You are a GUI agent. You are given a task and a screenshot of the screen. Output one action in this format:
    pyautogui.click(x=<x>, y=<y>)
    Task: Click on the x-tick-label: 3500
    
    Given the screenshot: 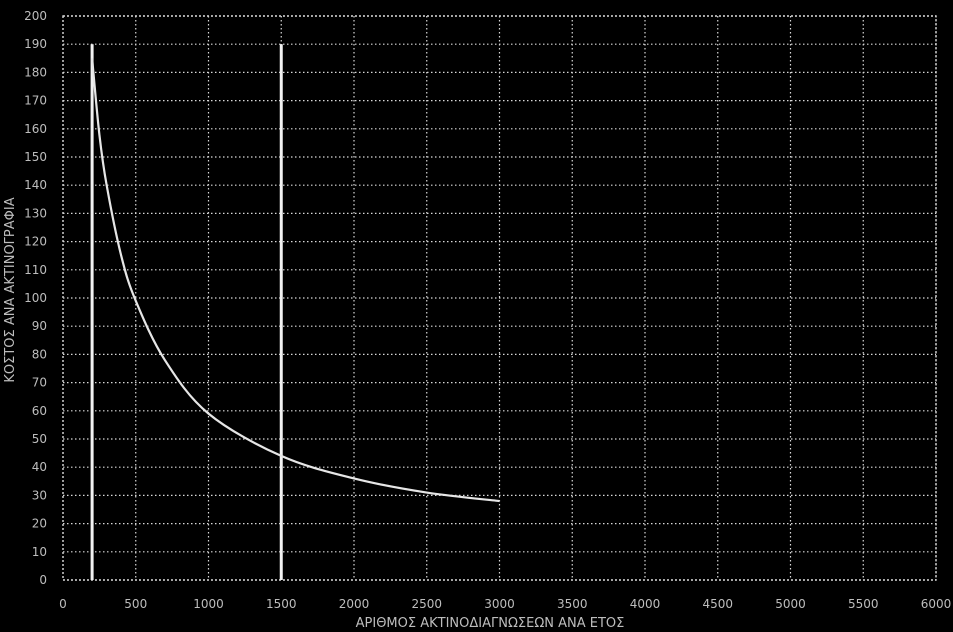 What is the action you would take?
    pyautogui.click(x=572, y=604)
    